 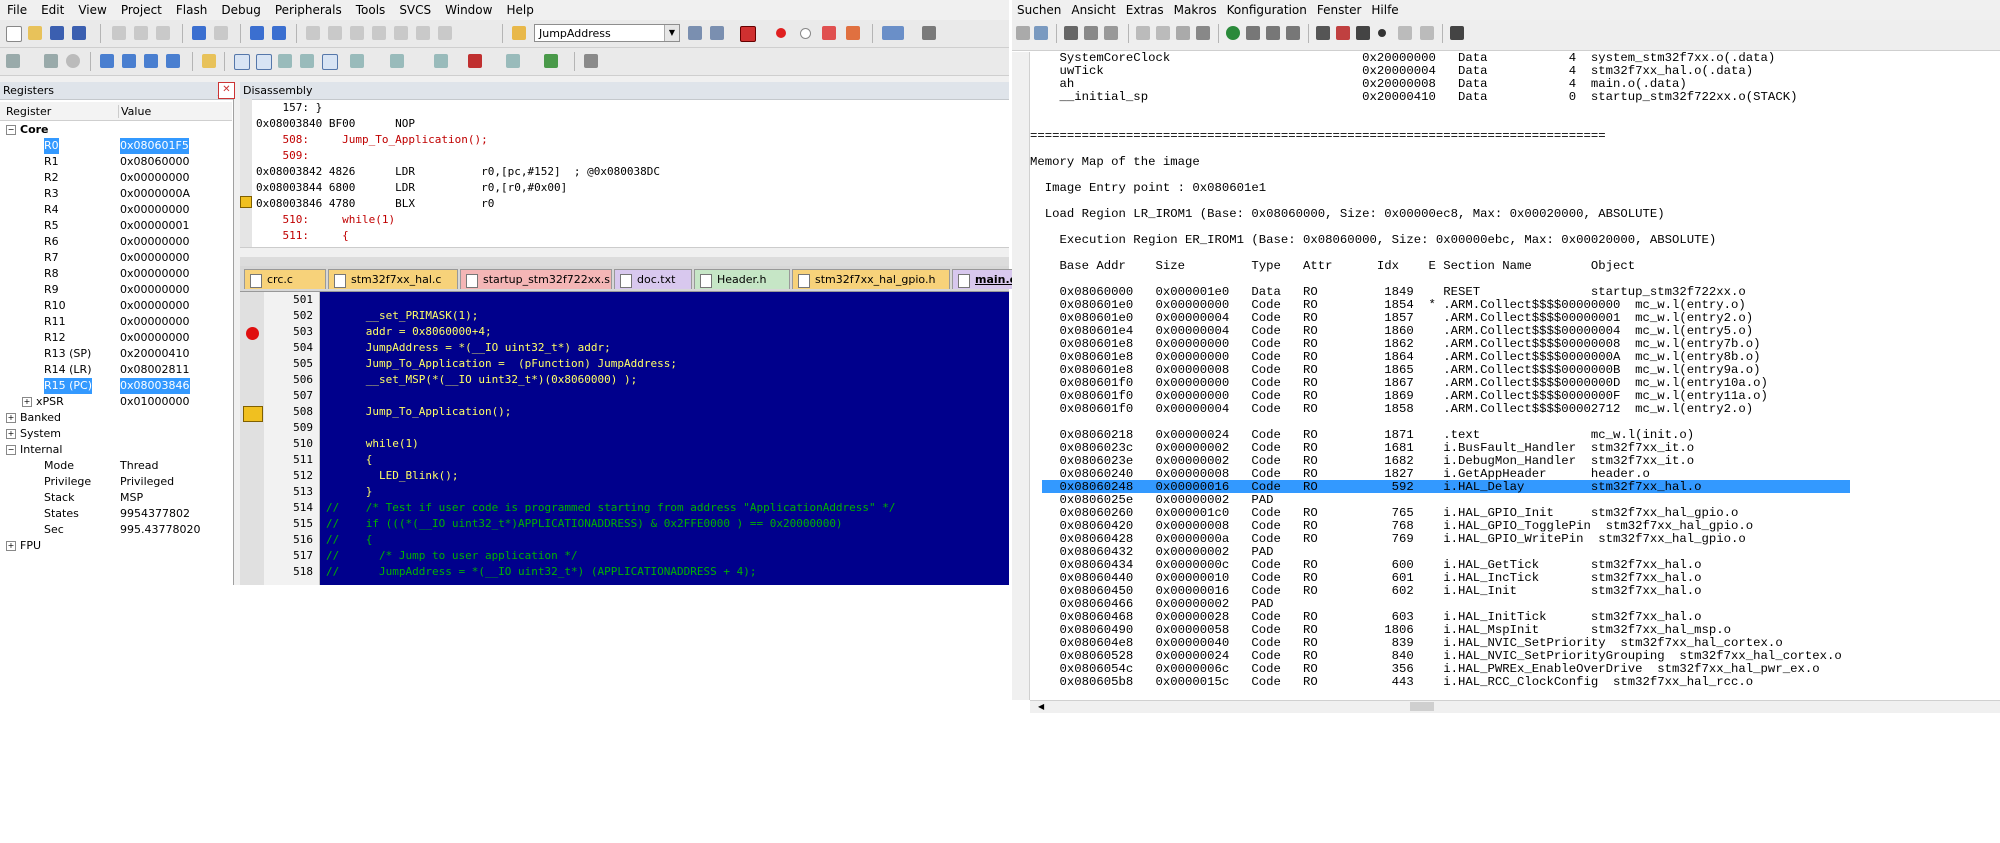 What do you see at coordinates (624, 476) in the screenshot?
I see `code-line: 512 LED_Blink();` at bounding box center [624, 476].